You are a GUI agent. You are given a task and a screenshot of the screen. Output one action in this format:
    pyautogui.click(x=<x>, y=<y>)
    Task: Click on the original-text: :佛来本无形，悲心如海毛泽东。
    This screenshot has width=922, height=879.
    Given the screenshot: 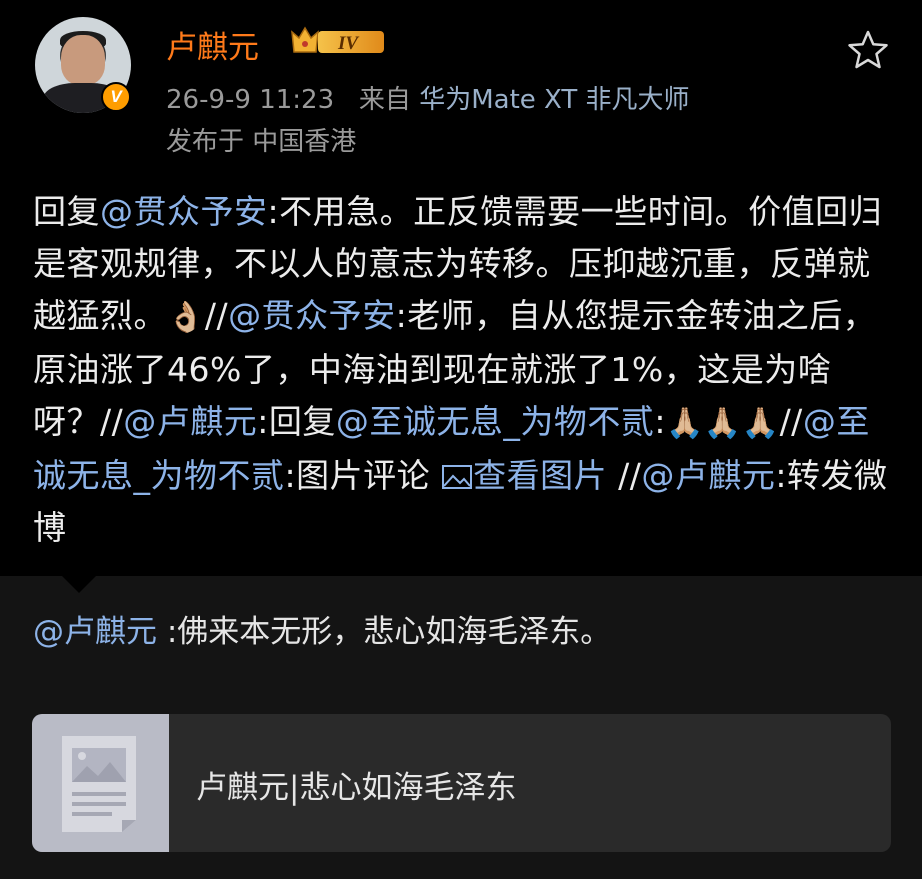 What is the action you would take?
    pyautogui.click(x=384, y=632)
    